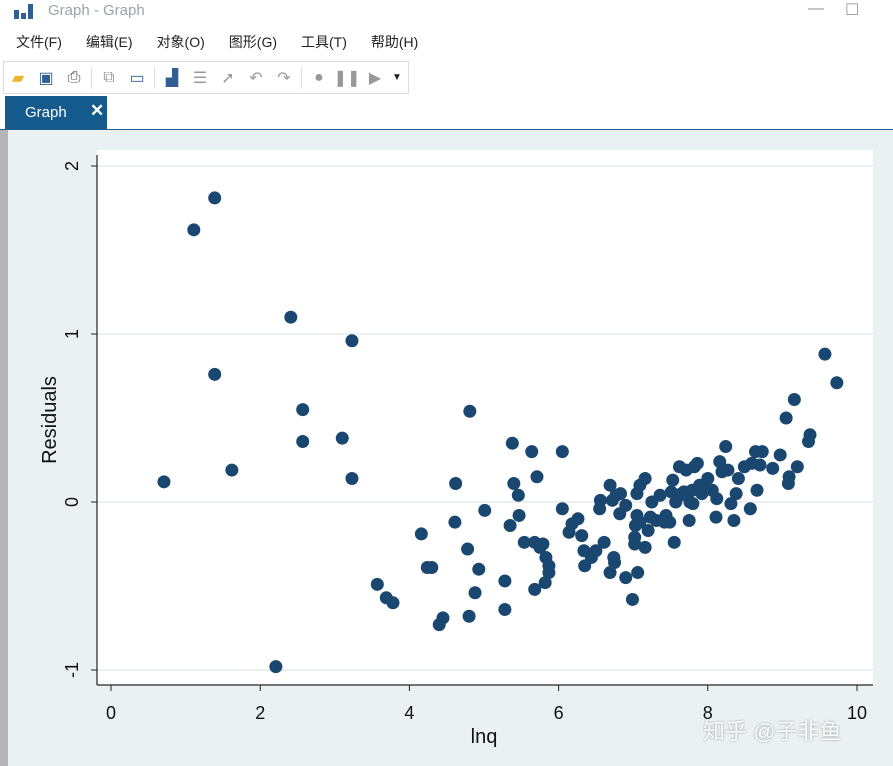 This screenshot has width=893, height=766. I want to click on y-tick-label: 0, so click(72, 502).